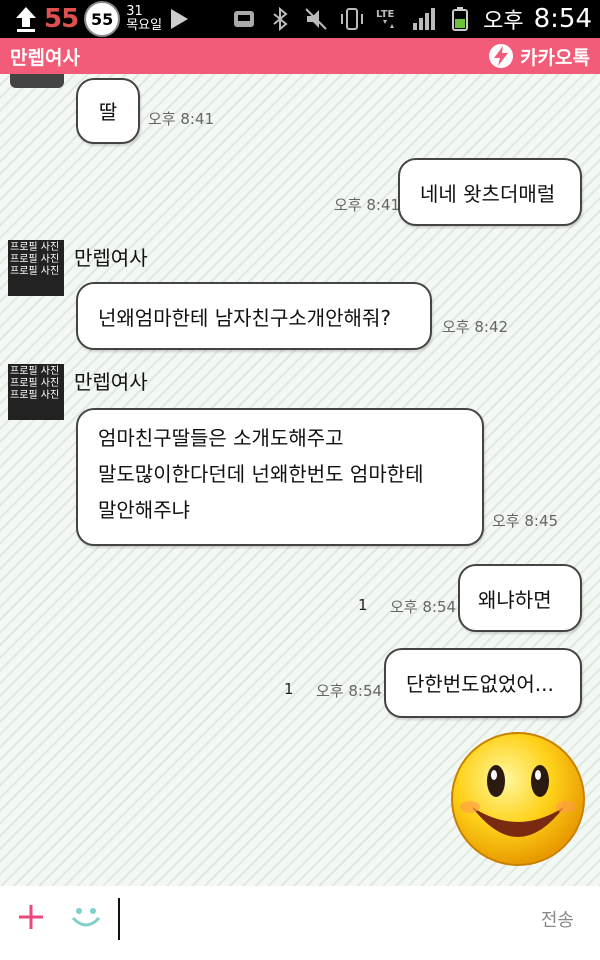 Image resolution: width=600 pixels, height=960 pixels. What do you see at coordinates (37, 81) in the screenshot?
I see `avatar` at bounding box center [37, 81].